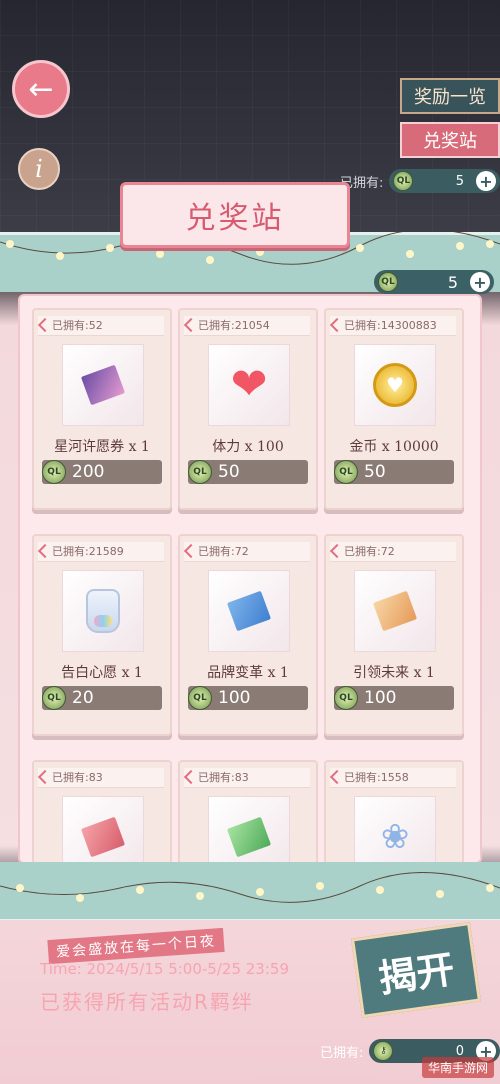 The image size is (500, 1084). I want to click on store-currency-pill: QL 5 +, so click(434, 282).